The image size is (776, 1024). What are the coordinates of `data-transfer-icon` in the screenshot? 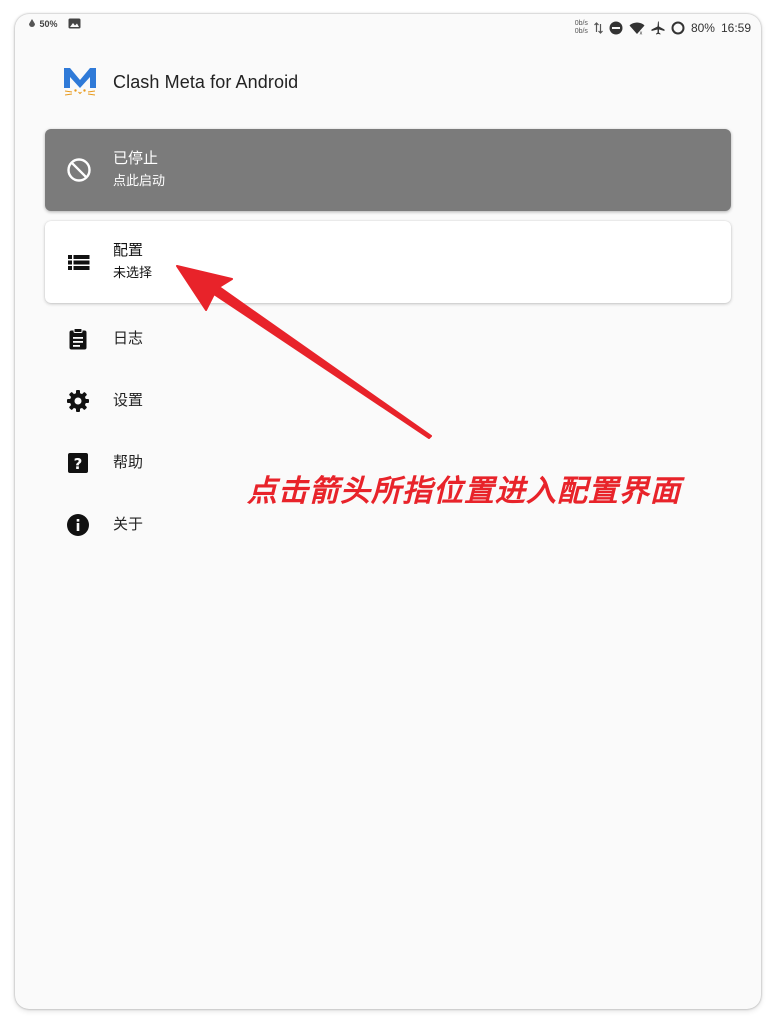 It's located at (598, 28).